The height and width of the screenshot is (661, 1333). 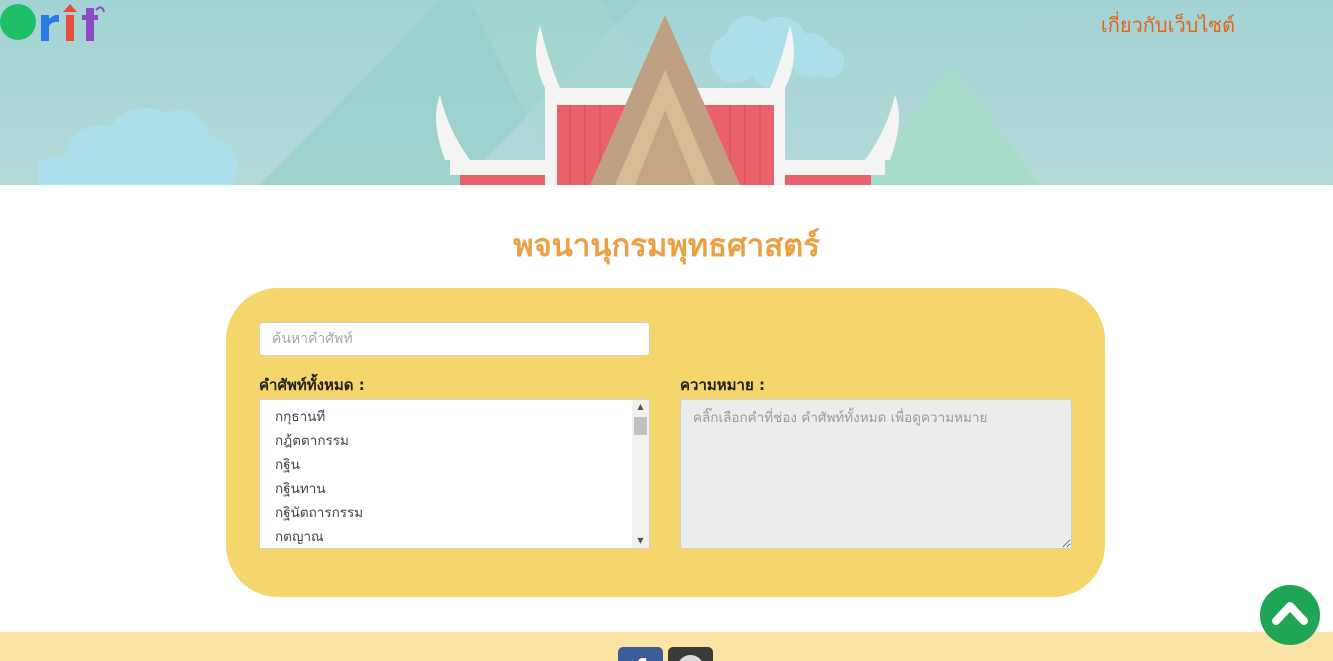 What do you see at coordinates (690, 654) in the screenshot?
I see `share-icon` at bounding box center [690, 654].